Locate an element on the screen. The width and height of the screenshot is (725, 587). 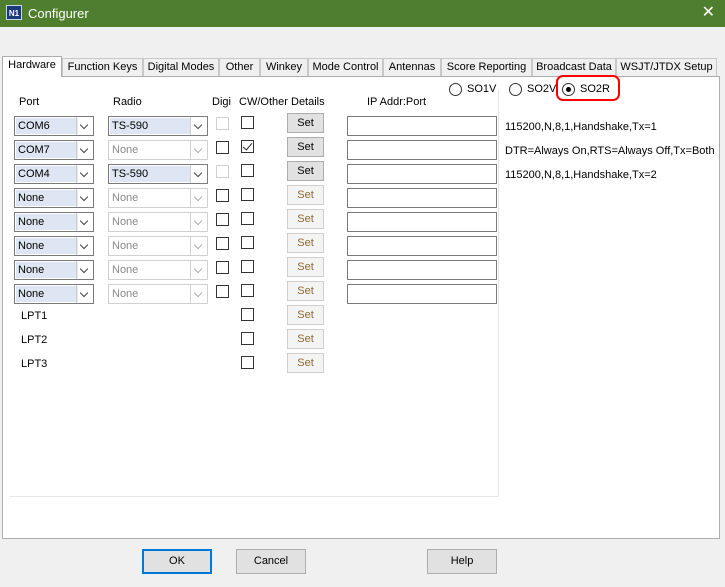
port-select: COM7 is located at coordinates (54, 150).